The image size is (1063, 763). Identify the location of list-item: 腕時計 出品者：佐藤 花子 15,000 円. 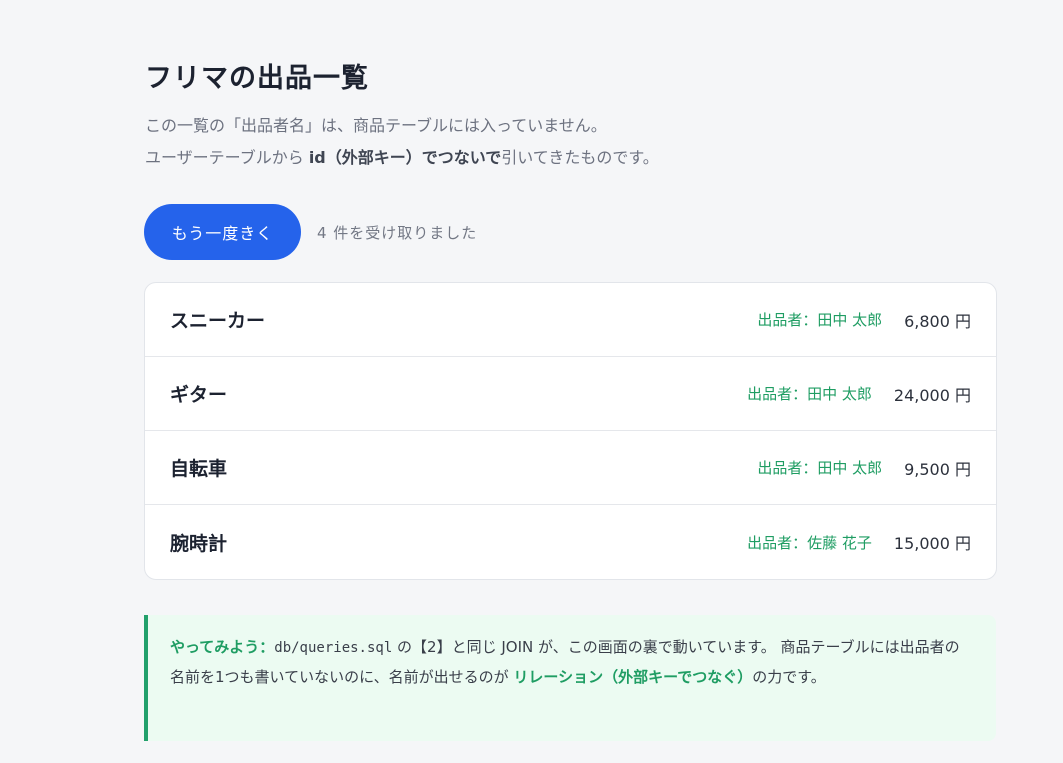
(570, 542).